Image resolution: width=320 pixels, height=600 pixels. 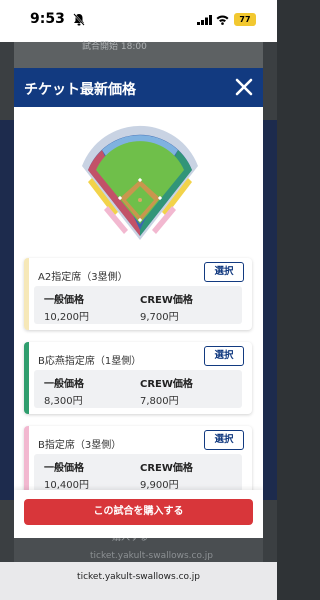 I want to click on modal-title: チケット最新価格, so click(x=80, y=90).